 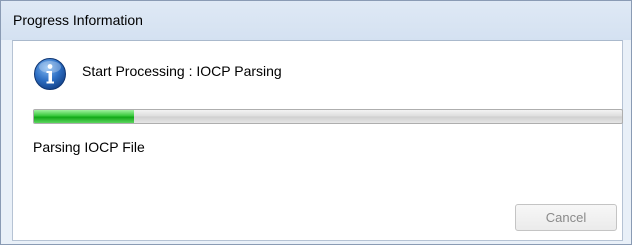 I want to click on window-title: Progress Information, so click(x=78, y=20).